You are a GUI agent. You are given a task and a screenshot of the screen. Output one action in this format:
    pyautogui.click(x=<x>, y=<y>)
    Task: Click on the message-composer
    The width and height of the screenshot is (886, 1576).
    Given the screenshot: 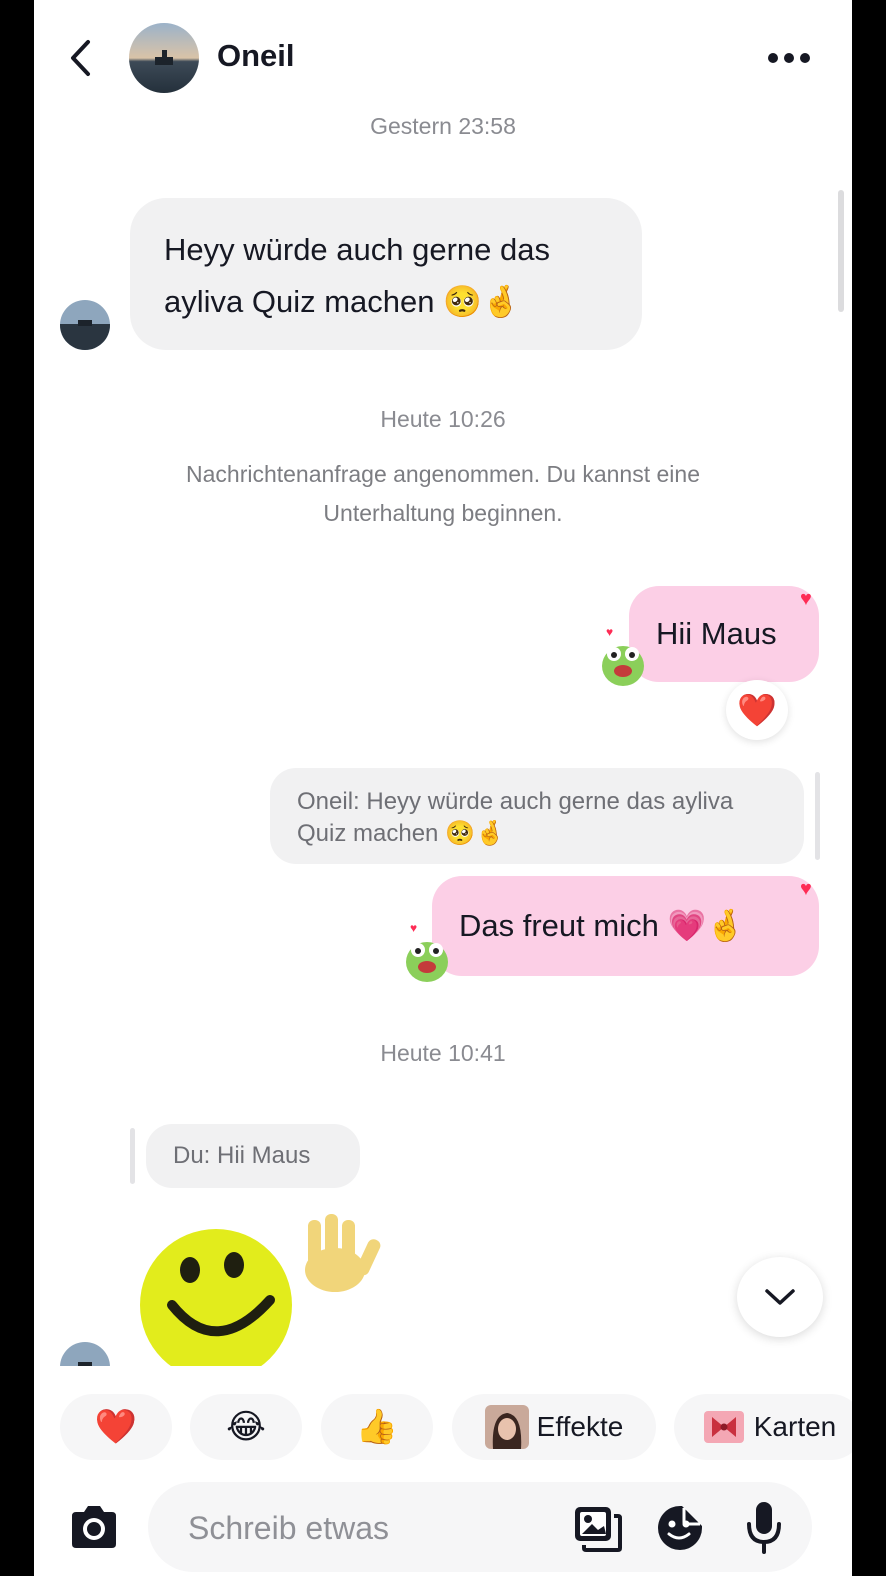 What is the action you would take?
    pyautogui.click(x=480, y=1527)
    